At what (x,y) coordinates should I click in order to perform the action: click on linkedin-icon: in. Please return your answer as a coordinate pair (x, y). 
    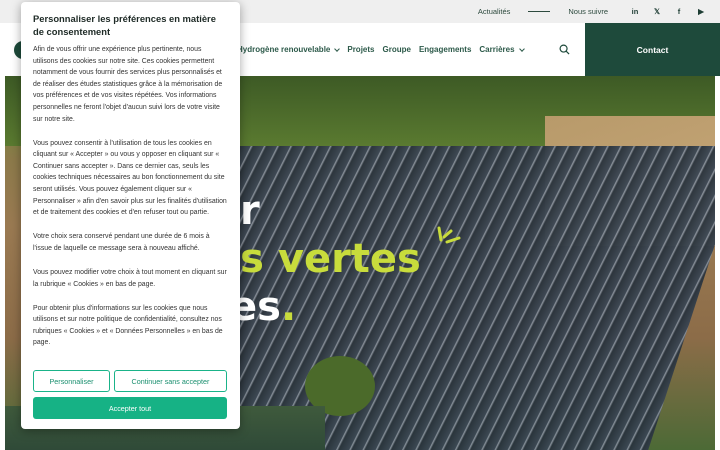
    Looking at the image, I should click on (635, 12).